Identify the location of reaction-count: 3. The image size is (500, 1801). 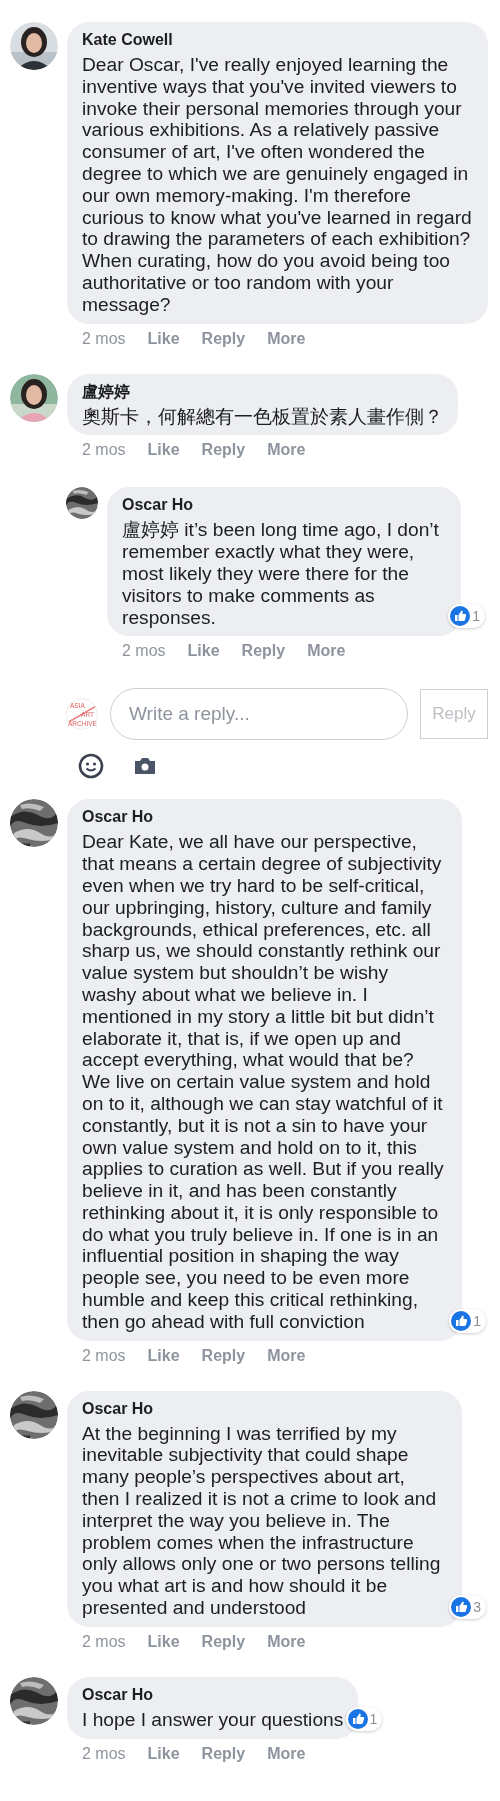
(467, 1606).